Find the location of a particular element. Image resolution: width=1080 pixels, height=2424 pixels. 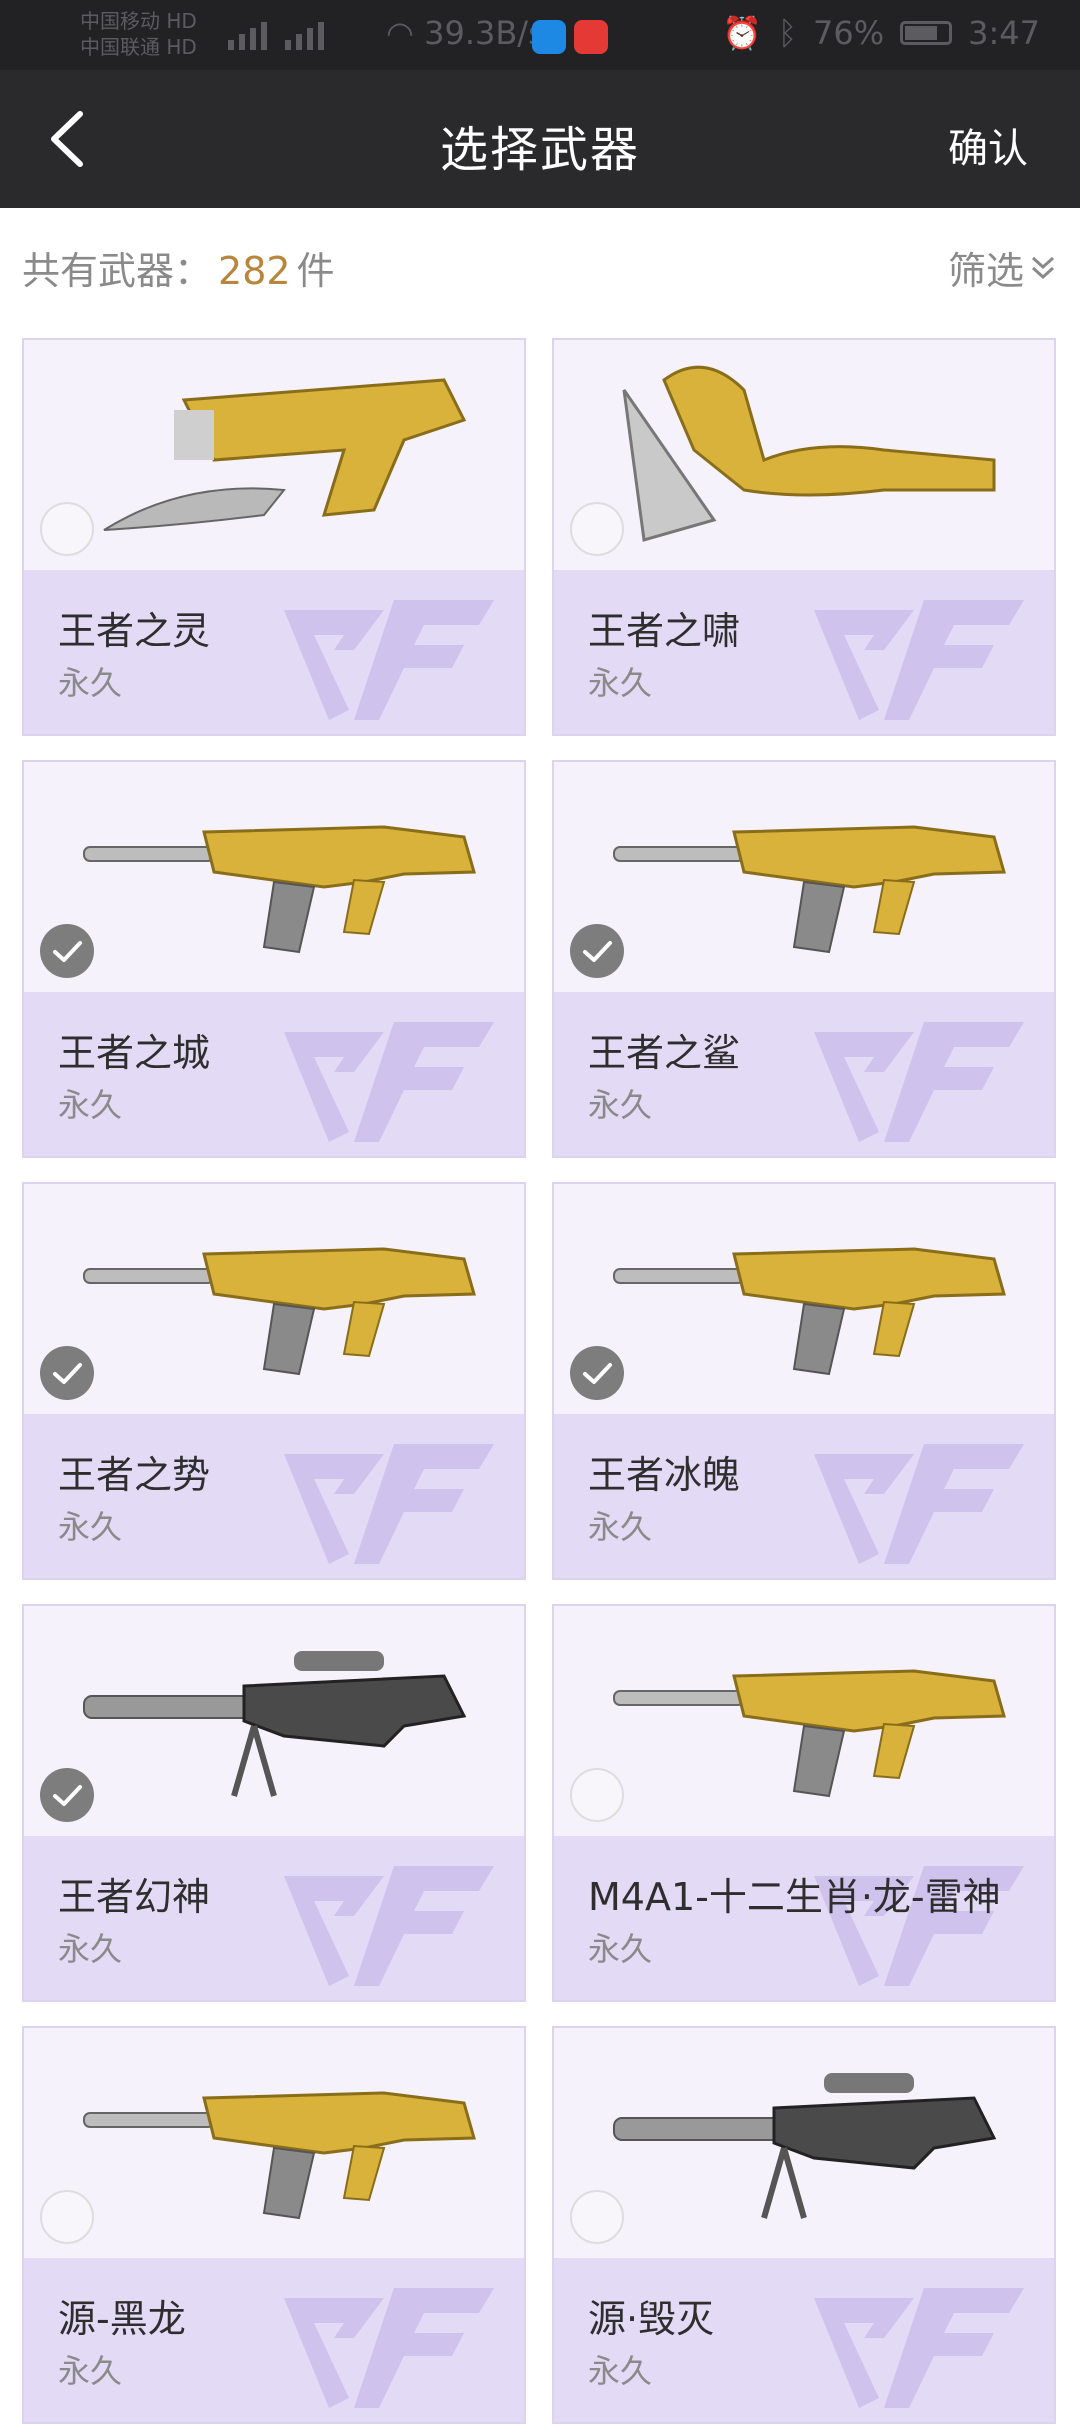

weapon-name: 源-黑龙 is located at coordinates (122, 2319).